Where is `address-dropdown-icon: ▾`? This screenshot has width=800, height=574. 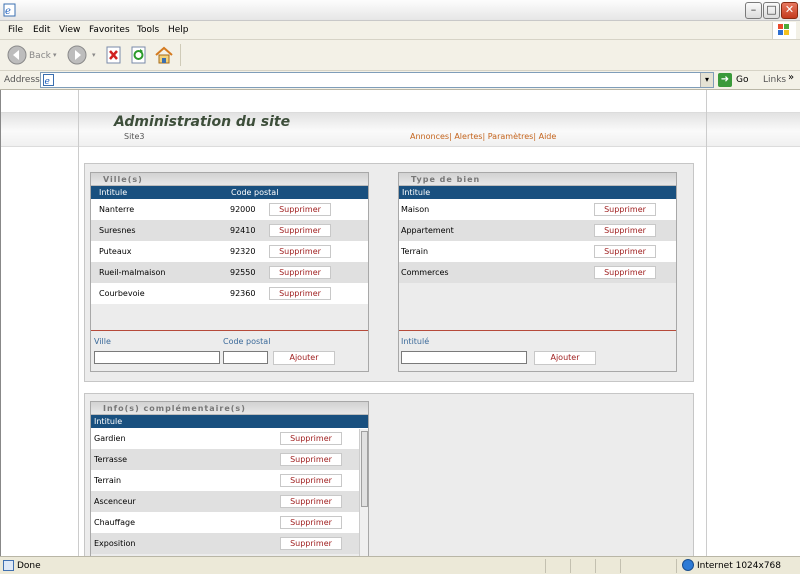 address-dropdown-icon: ▾ is located at coordinates (706, 80).